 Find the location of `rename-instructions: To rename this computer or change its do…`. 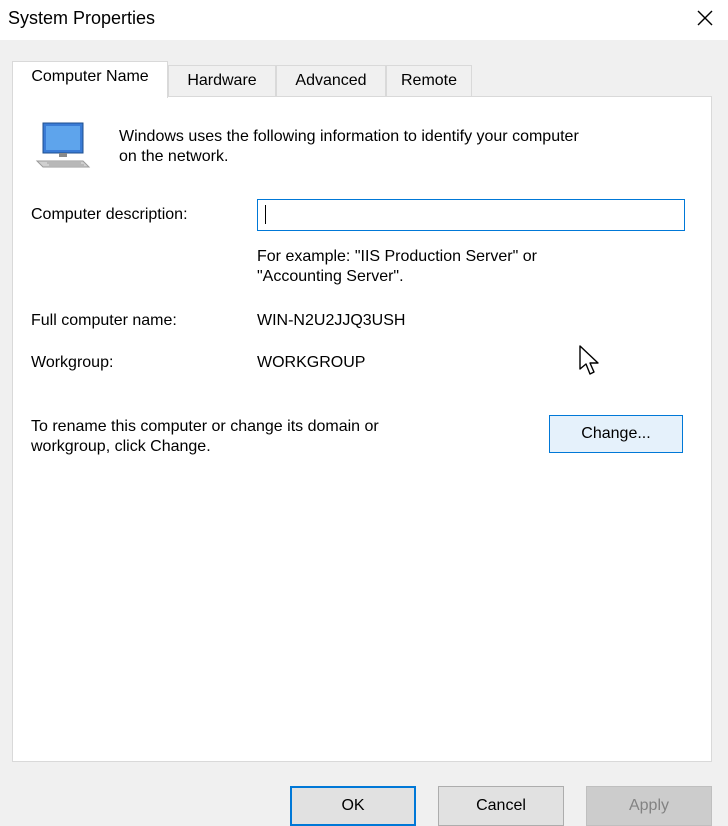

rename-instructions: To rename this computer or change its do… is located at coordinates (205, 437).